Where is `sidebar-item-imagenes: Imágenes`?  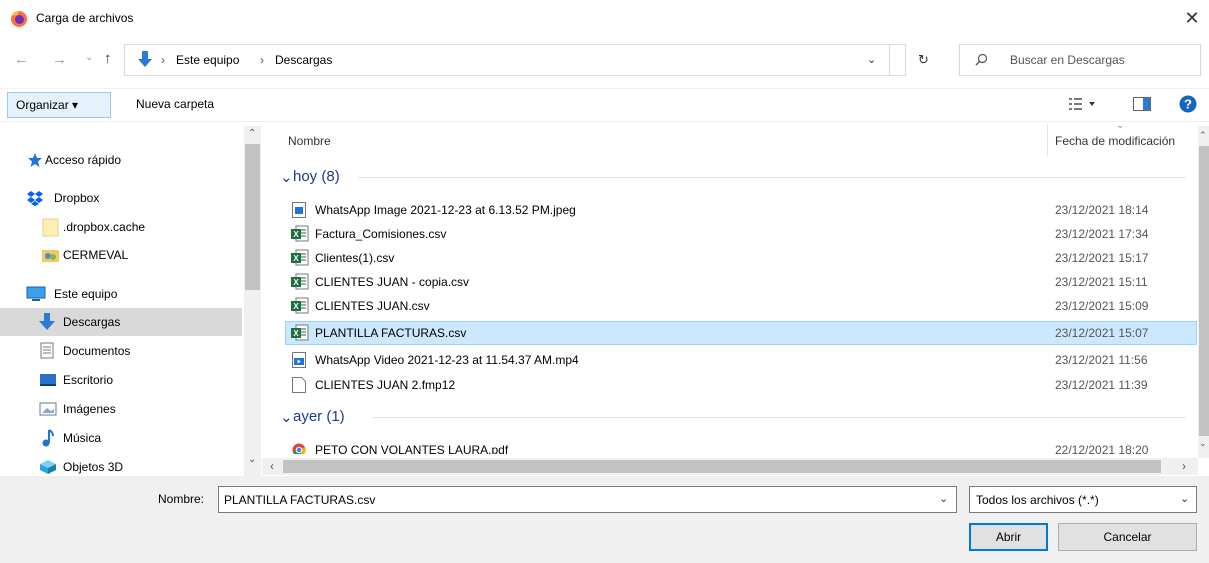 sidebar-item-imagenes: Imágenes is located at coordinates (121, 409).